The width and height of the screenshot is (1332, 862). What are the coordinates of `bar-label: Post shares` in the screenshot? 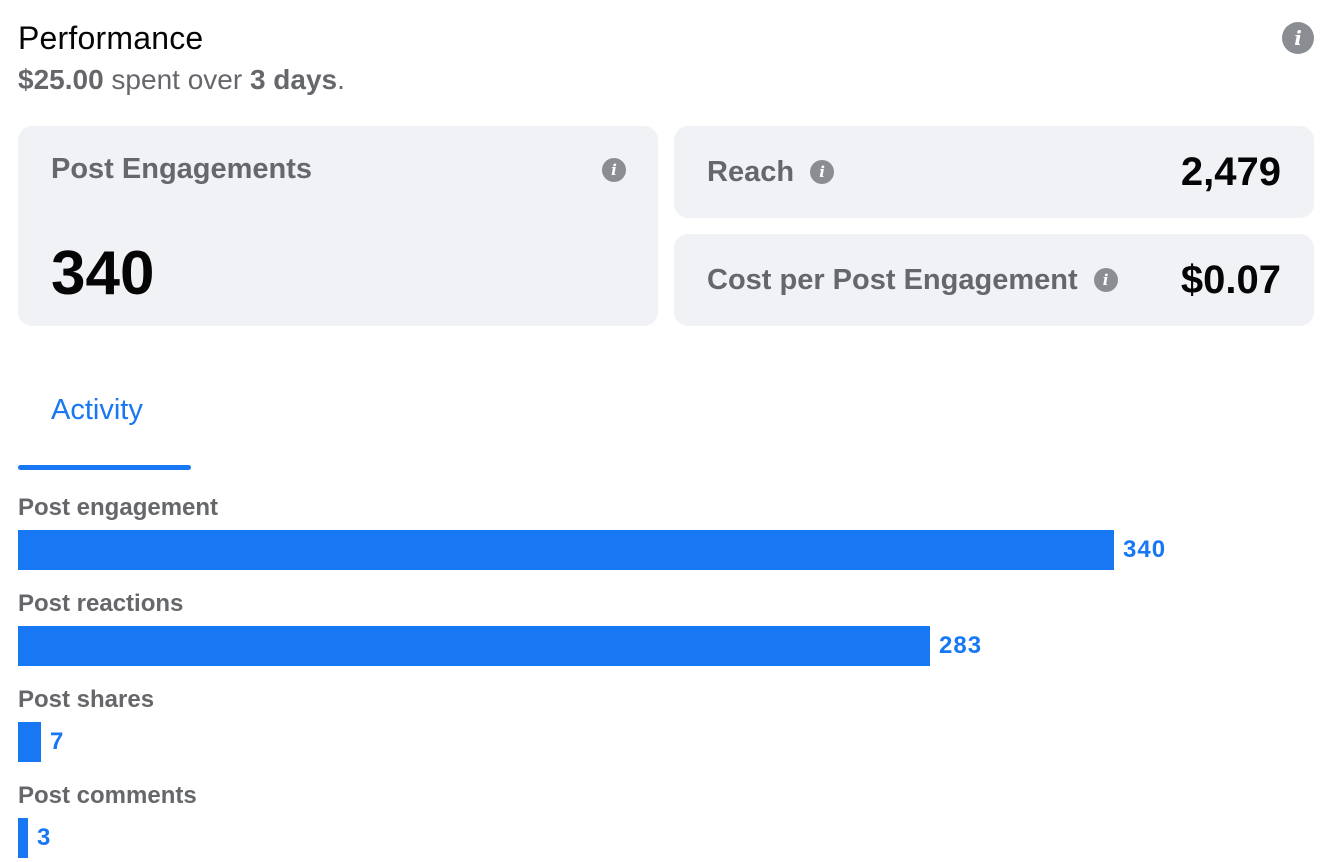 It's located at (86, 699).